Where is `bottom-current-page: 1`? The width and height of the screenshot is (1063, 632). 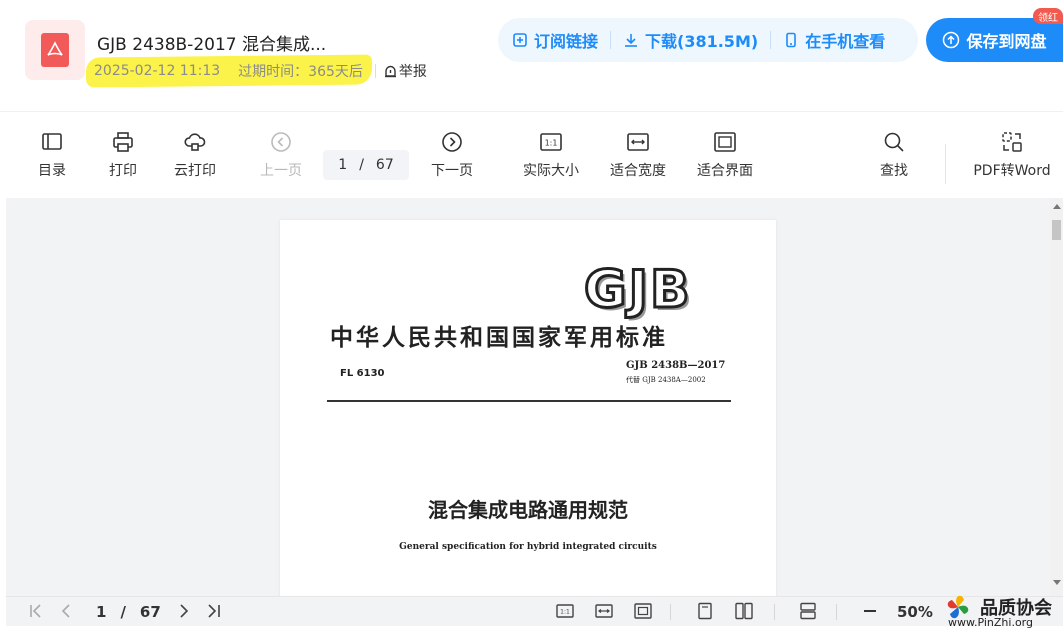
bottom-current-page: 1 is located at coordinates (101, 612).